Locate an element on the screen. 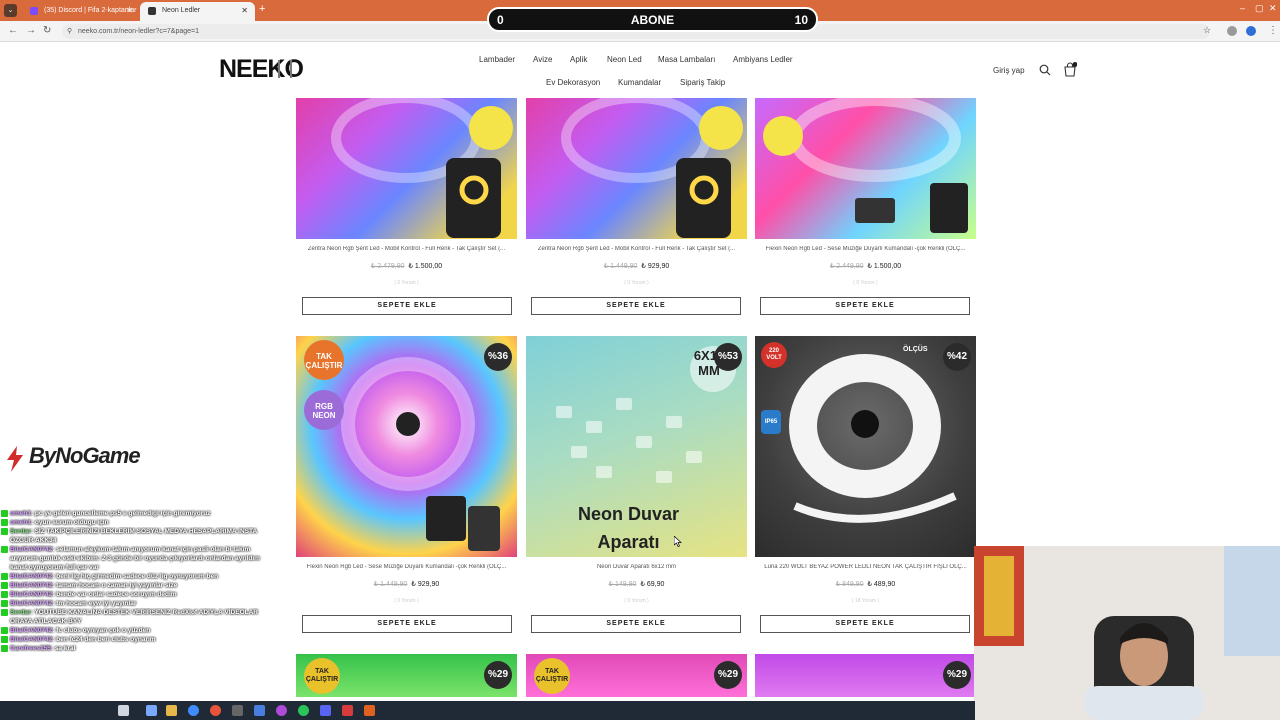 Image resolution: width=1280 pixels, height=720 pixels. chrome-icon is located at coordinates (215, 710).